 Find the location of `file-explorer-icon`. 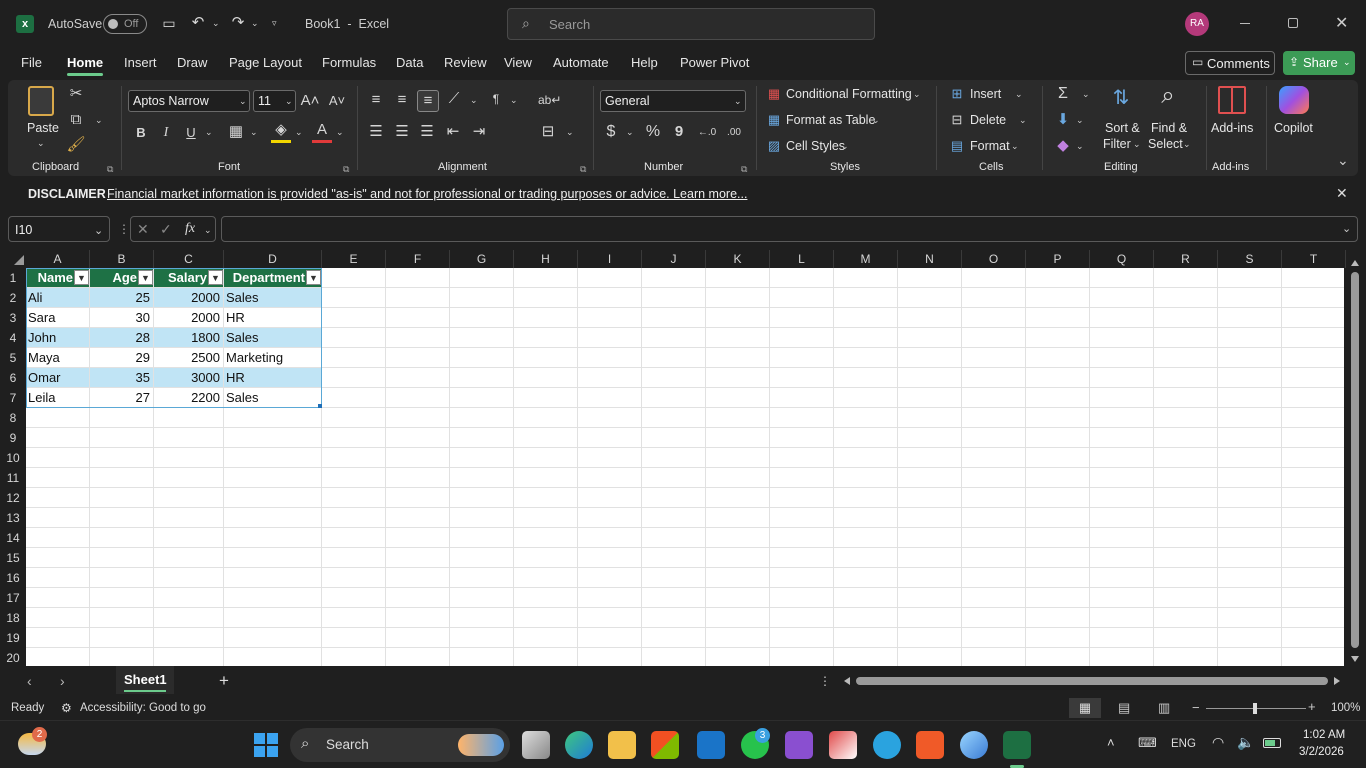

file-explorer-icon is located at coordinates (622, 745).